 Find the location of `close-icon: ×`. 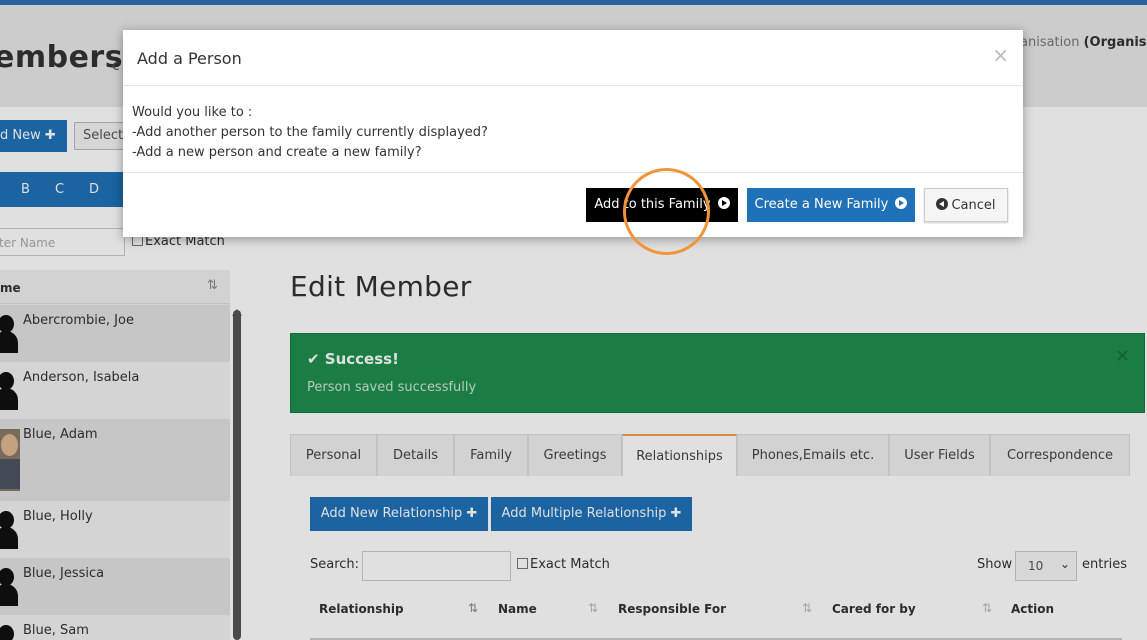

close-icon: × is located at coordinates (1000, 55).